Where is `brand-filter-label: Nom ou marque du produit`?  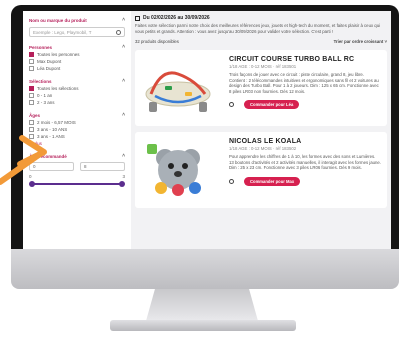
brand-filter-label: Nom ou marque du produit is located at coordinates (58, 20).